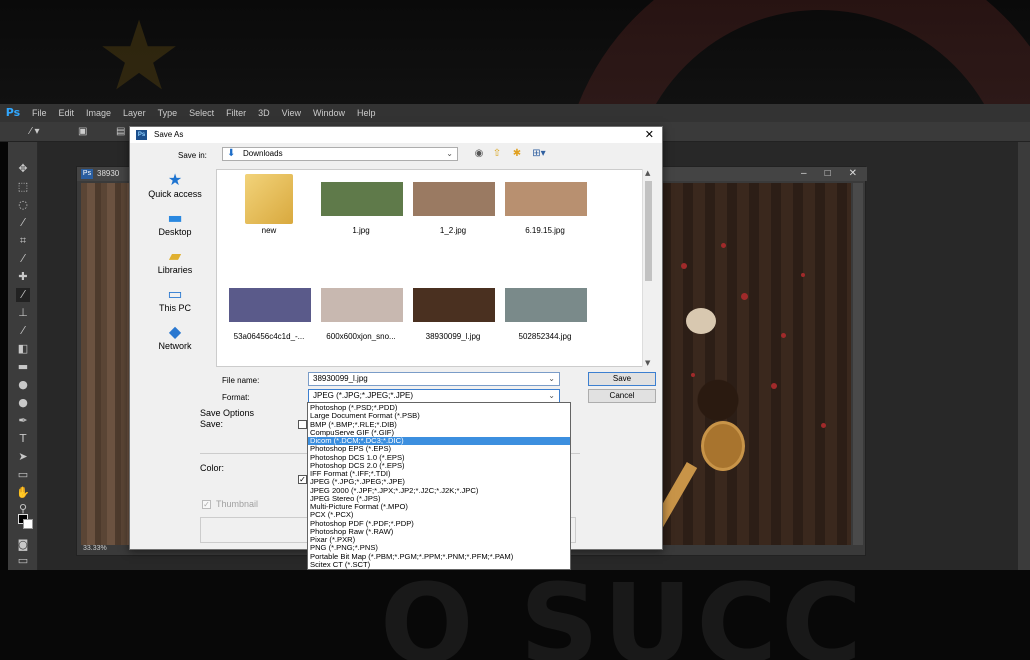 The image size is (1030, 660). What do you see at coordinates (23, 259) in the screenshot?
I see `eyedropper-tool-icon: ⁄` at bounding box center [23, 259].